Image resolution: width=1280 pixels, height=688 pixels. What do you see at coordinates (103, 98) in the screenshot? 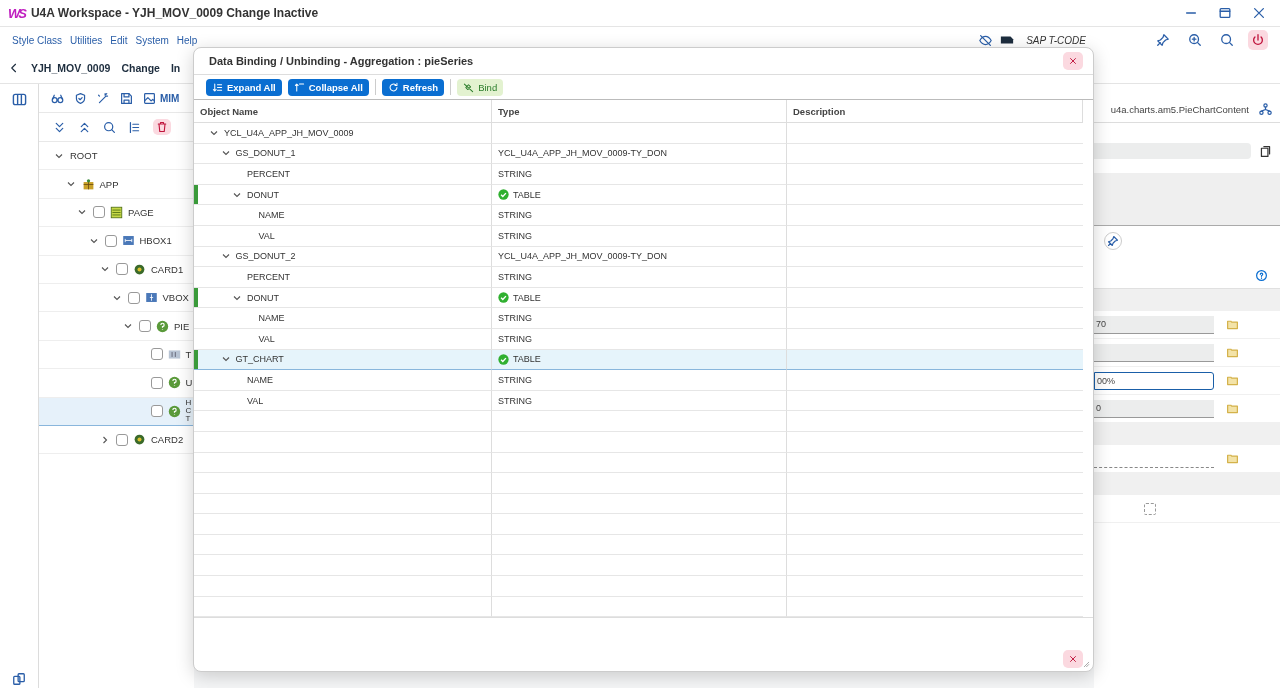
I see `magic-wand-icon` at bounding box center [103, 98].